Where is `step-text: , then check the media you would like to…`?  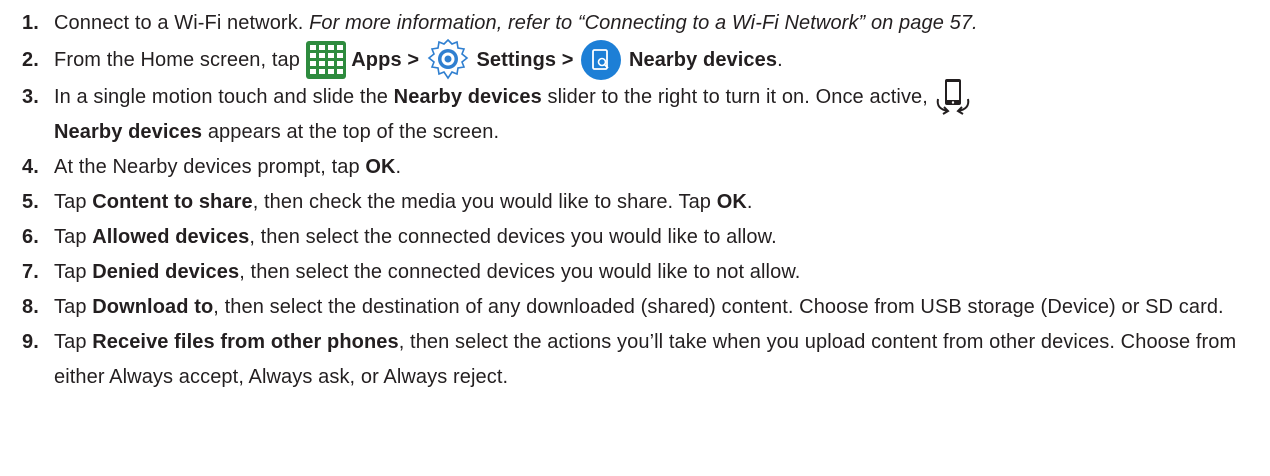
step-text: , then check the media you would like to… is located at coordinates (484, 202).